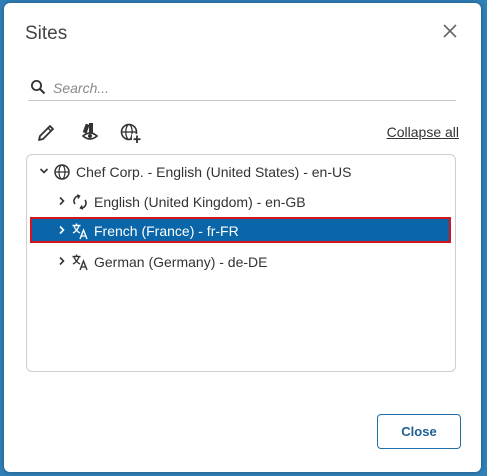  Describe the element at coordinates (250, 88) in the screenshot. I see `search-input` at that location.